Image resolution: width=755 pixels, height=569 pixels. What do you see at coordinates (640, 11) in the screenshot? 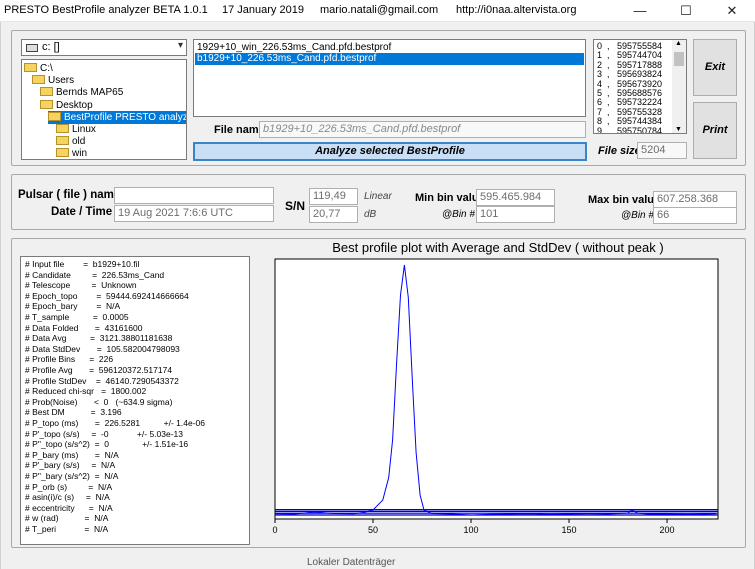
I see `minimize-button: —` at bounding box center [640, 11].